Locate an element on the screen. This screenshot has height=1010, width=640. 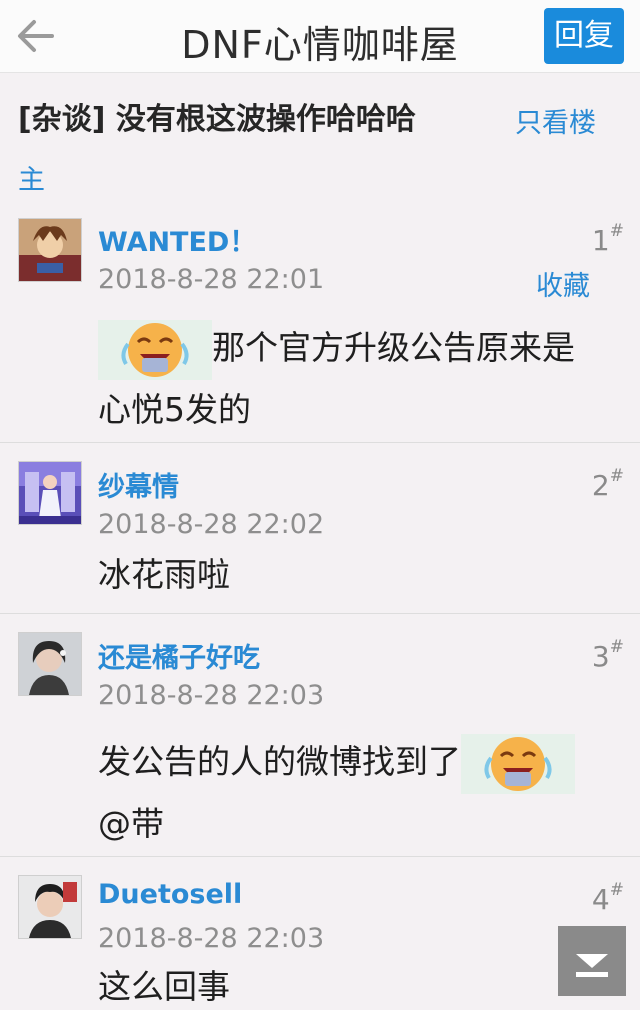
floor-number: 3# is located at coordinates (607, 654).